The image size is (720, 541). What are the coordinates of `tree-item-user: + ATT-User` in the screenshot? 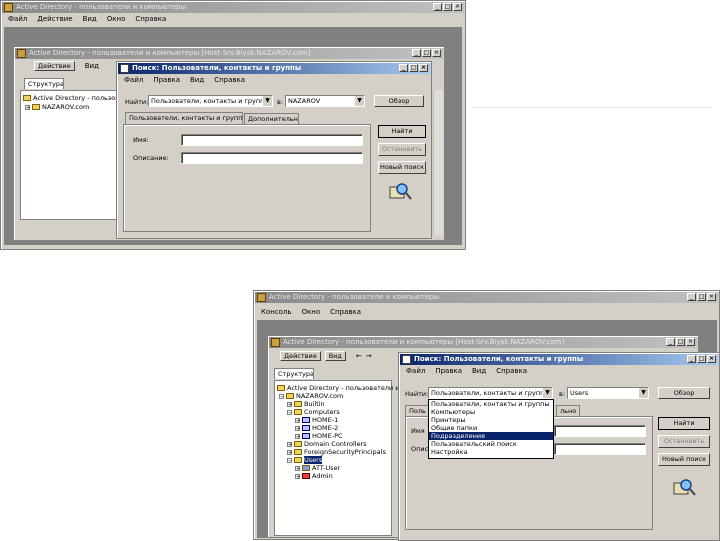 It's located at (317, 468).